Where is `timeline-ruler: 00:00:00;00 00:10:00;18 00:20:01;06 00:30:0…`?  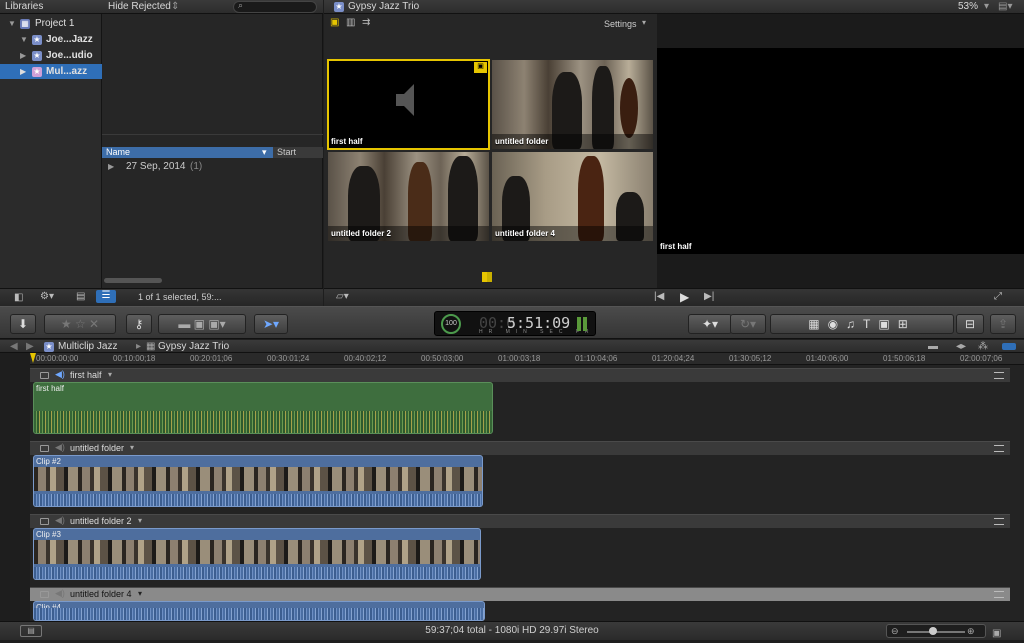
timeline-ruler: 00:00:00;00 00:10:00;18 00:20:01;06 00:30:0… is located at coordinates (527, 359).